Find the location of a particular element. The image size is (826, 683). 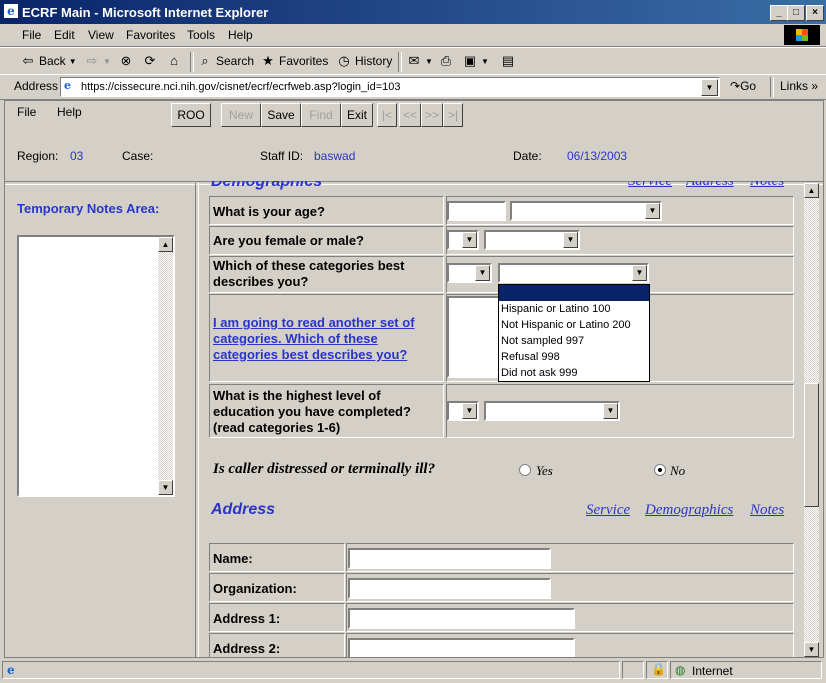

close-button: × is located at coordinates (815, 13).